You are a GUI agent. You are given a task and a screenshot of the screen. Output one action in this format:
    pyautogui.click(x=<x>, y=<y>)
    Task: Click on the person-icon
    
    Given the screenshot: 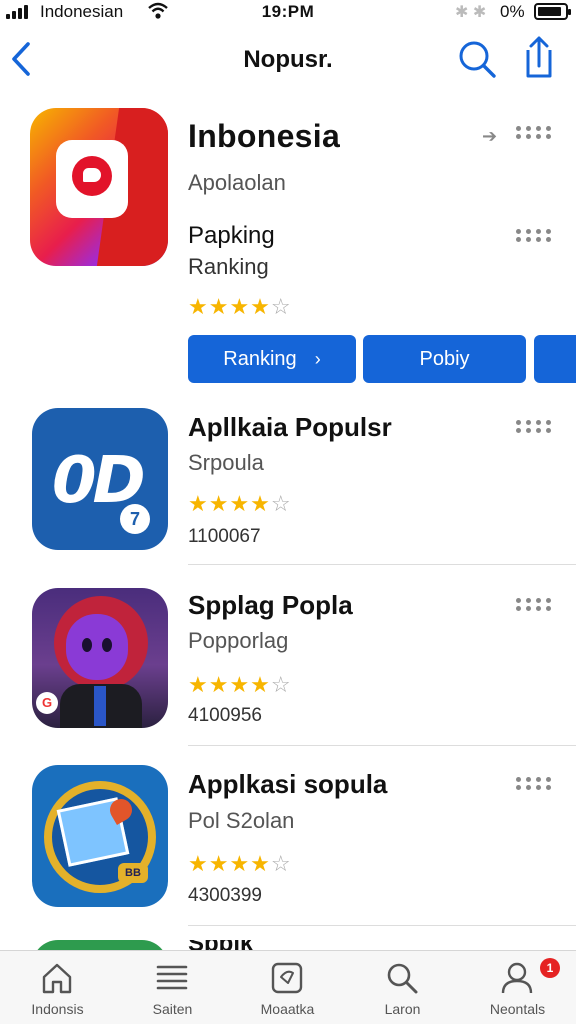 What is the action you would take?
    pyautogui.click(x=517, y=978)
    